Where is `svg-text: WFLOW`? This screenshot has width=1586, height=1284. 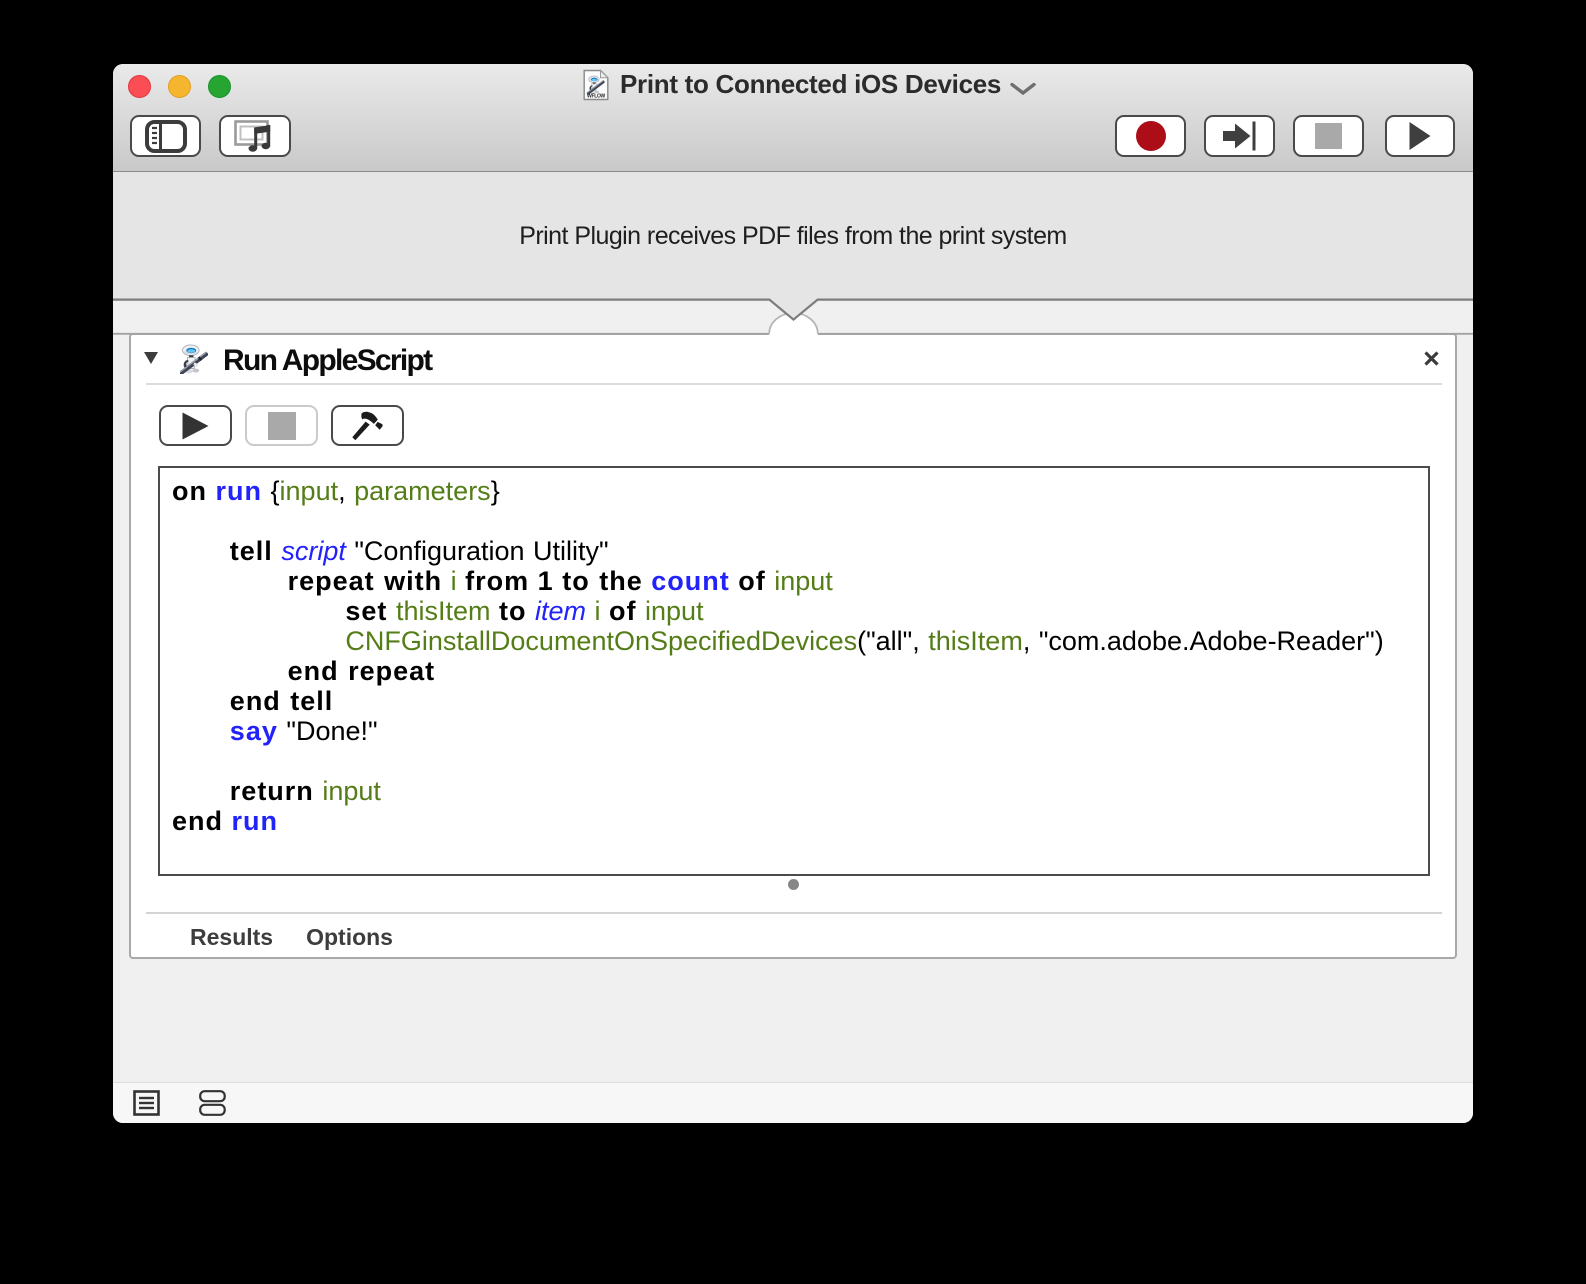 svg-text: WFLOW is located at coordinates (596, 97).